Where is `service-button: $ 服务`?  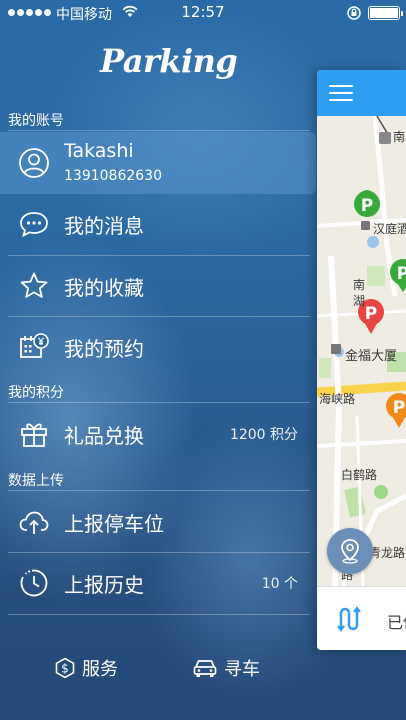 service-button: $ 服务 is located at coordinates (86, 668).